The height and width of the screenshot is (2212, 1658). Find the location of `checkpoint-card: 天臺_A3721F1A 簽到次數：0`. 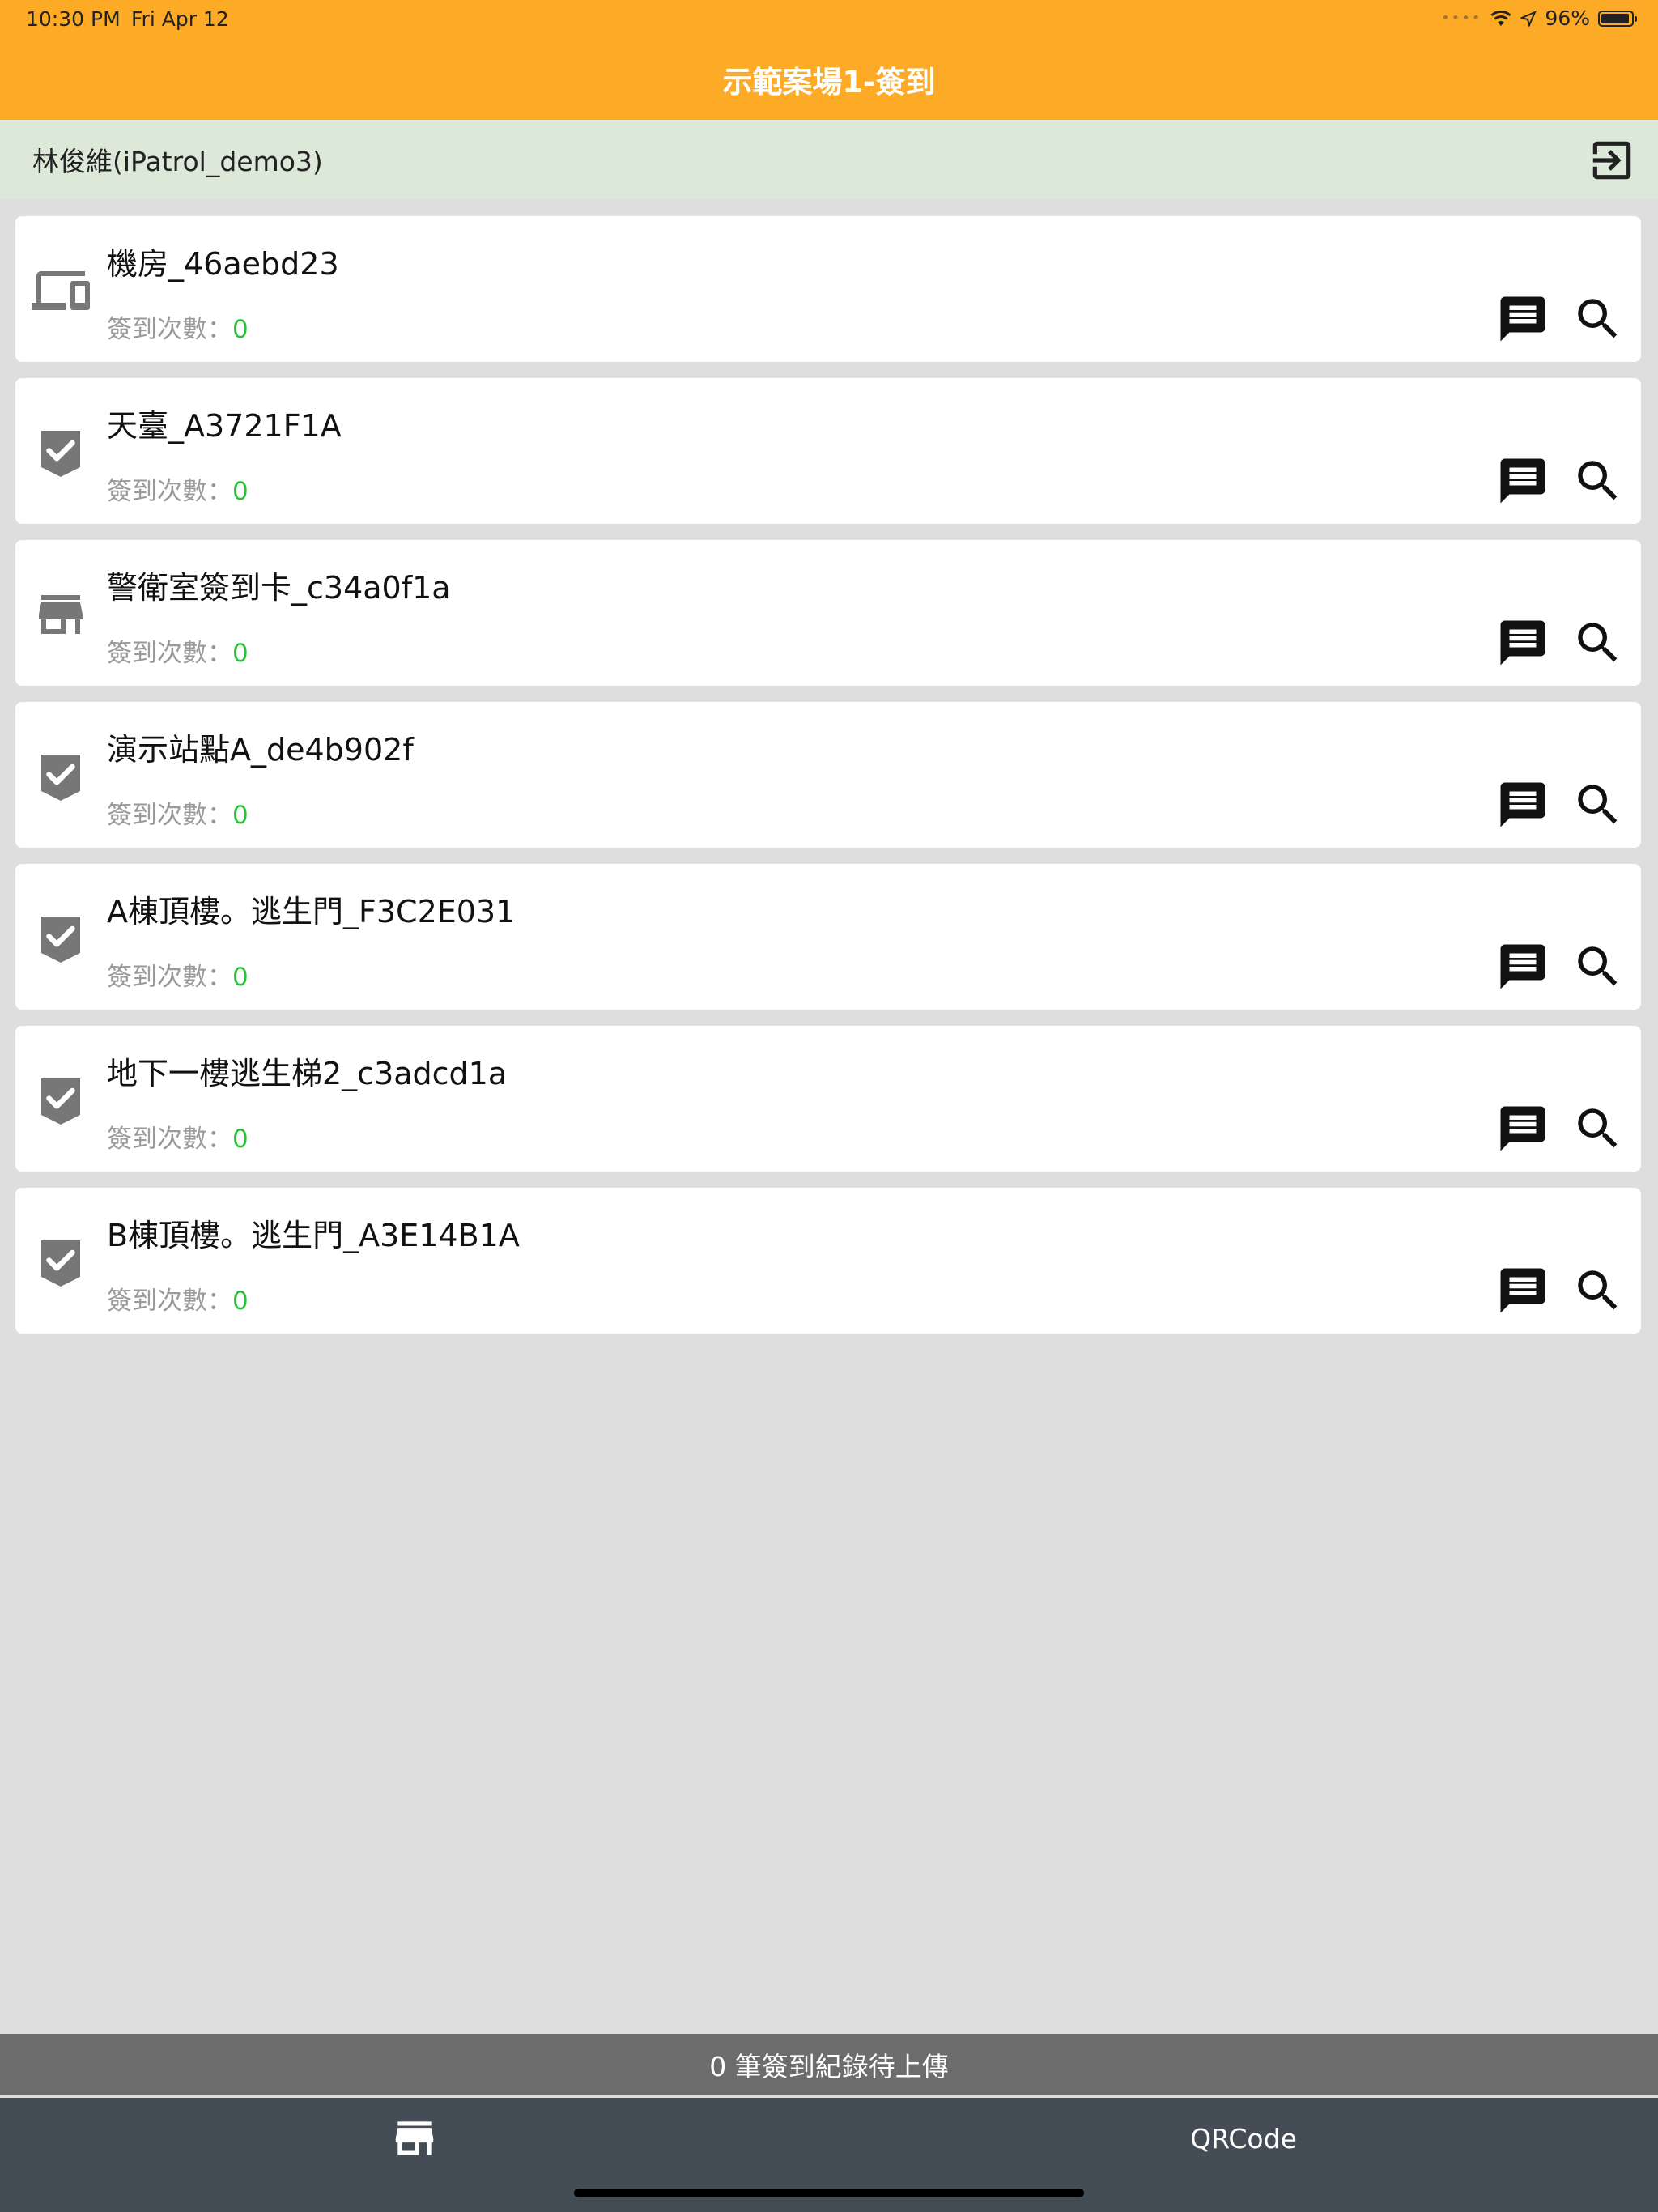

checkpoint-card: 天臺_A3721F1A 簽到次數：0 is located at coordinates (828, 451).